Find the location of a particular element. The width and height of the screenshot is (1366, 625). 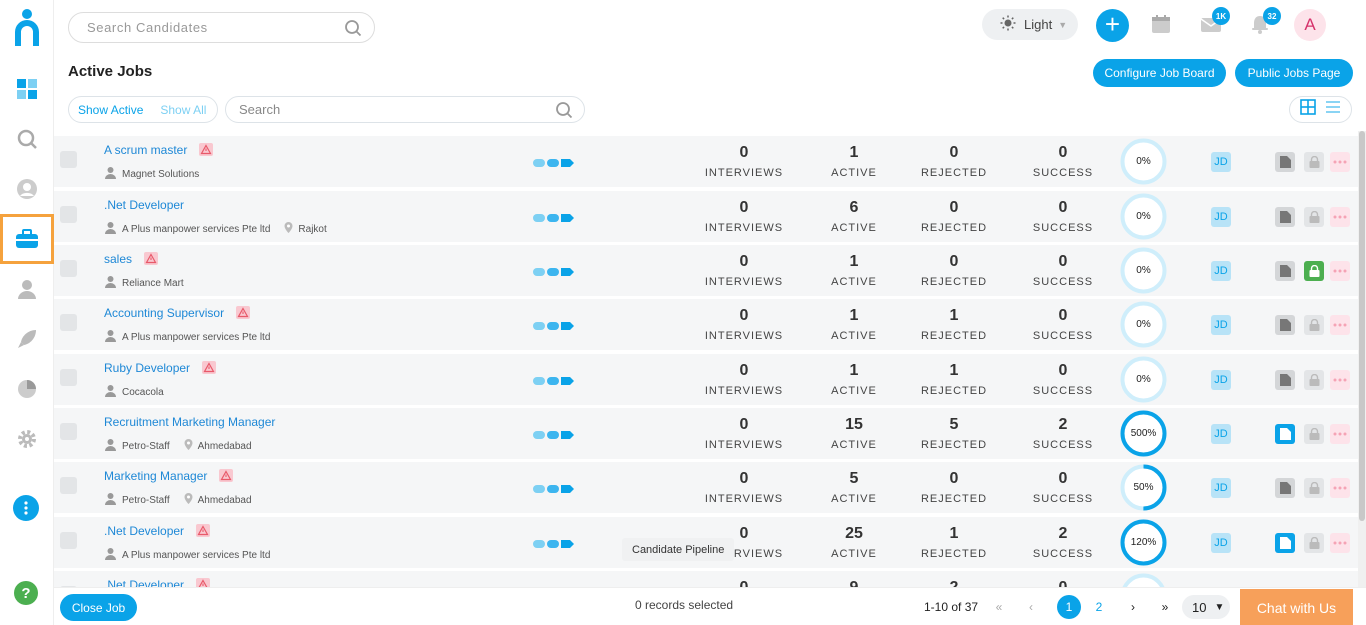

page-2-button: 2 is located at coordinates (1099, 607).